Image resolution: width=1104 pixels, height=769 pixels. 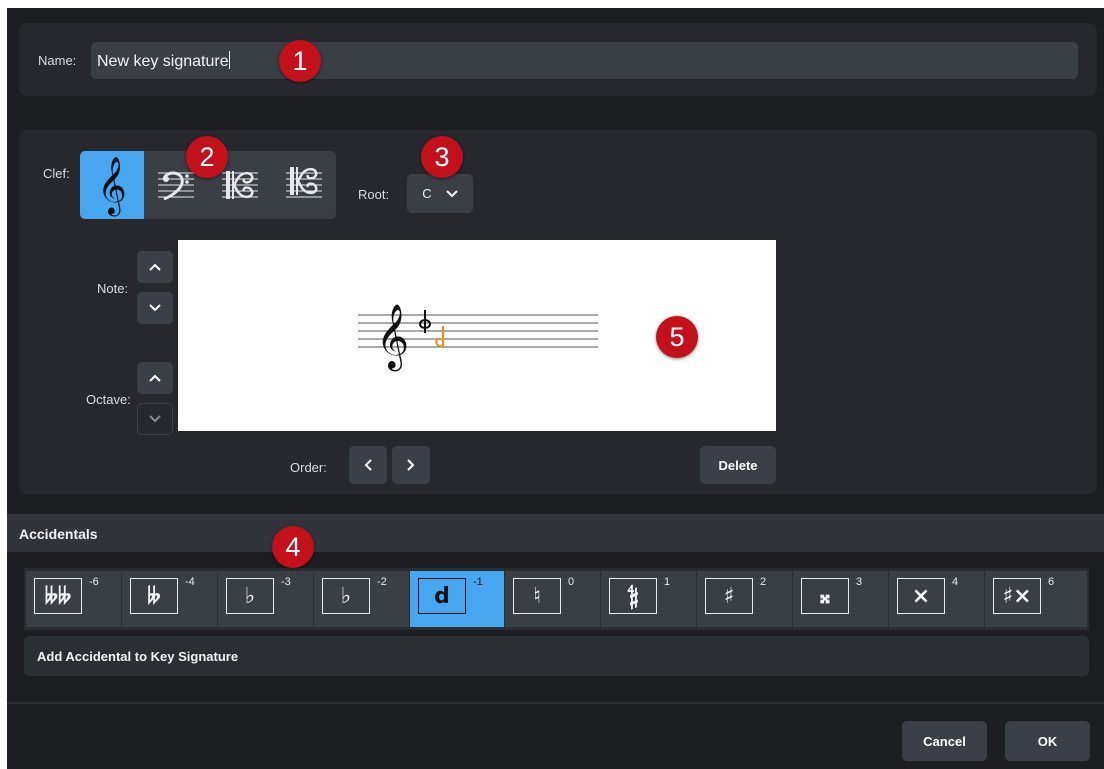 What do you see at coordinates (94, 582) in the screenshot?
I see `accidental-value: -6` at bounding box center [94, 582].